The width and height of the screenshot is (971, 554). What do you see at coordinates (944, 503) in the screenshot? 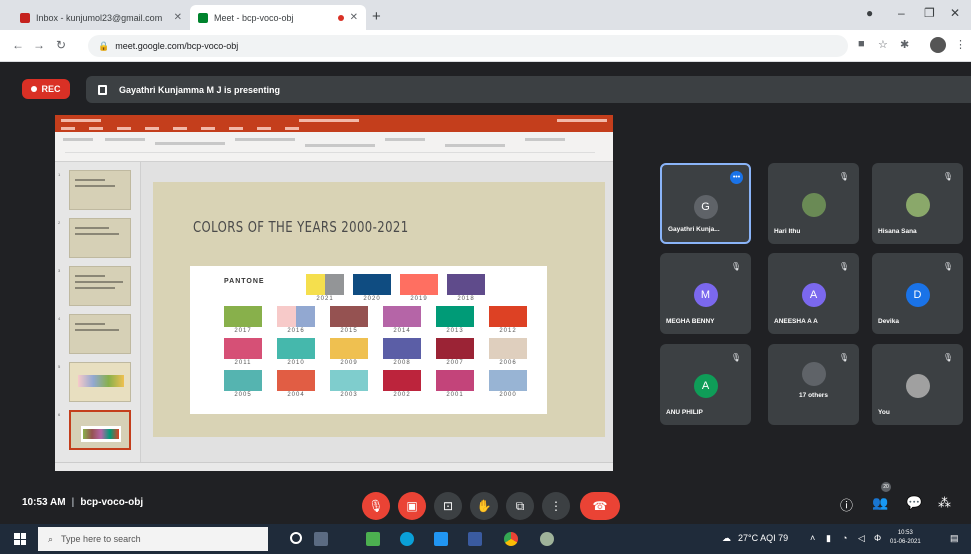
I see `activities-icon: ⁂` at bounding box center [944, 503].